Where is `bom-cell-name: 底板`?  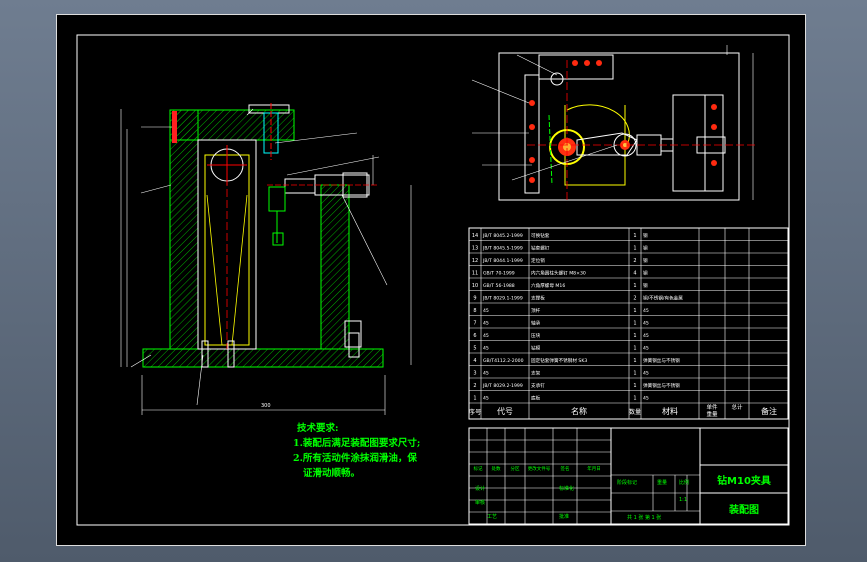
bom-cell-name: 底板 is located at coordinates (536, 398).